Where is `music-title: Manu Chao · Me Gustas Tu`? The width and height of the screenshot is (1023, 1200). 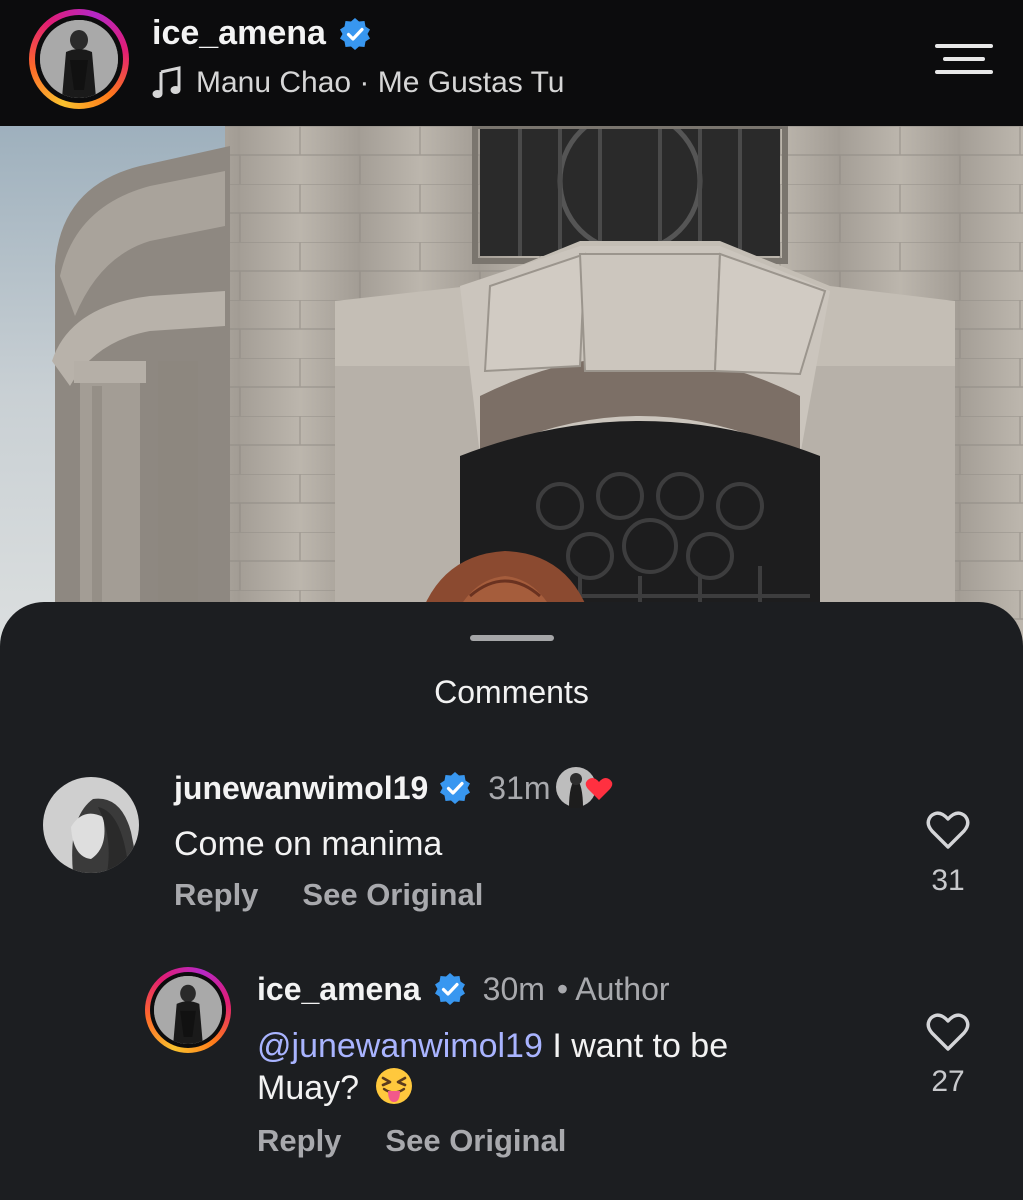 music-title: Manu Chao · Me Gustas Tu is located at coordinates (380, 83).